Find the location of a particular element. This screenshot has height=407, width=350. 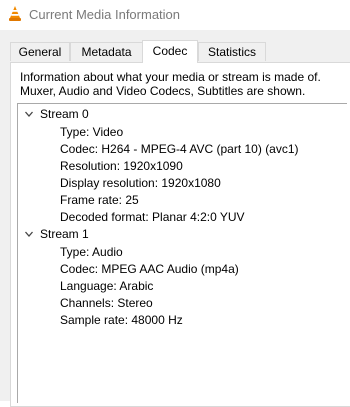

tree-node-stream-1: Stream 1 is located at coordinates (118, 234).